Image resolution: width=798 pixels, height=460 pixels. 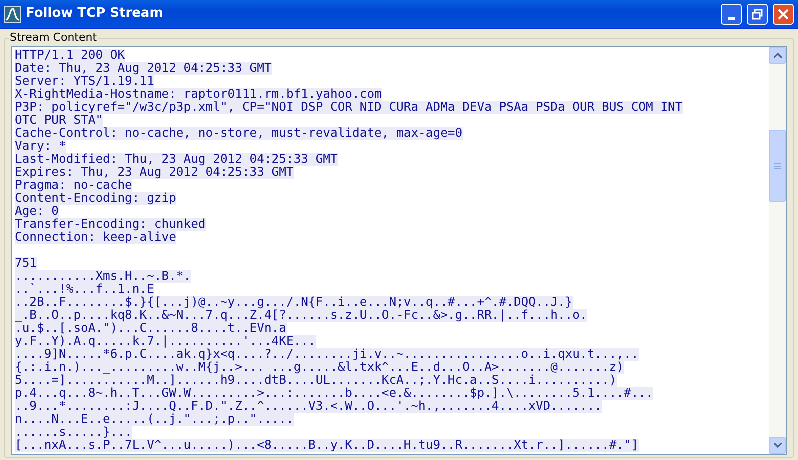 What do you see at coordinates (777, 445) in the screenshot?
I see `scroll-down-button` at bounding box center [777, 445].